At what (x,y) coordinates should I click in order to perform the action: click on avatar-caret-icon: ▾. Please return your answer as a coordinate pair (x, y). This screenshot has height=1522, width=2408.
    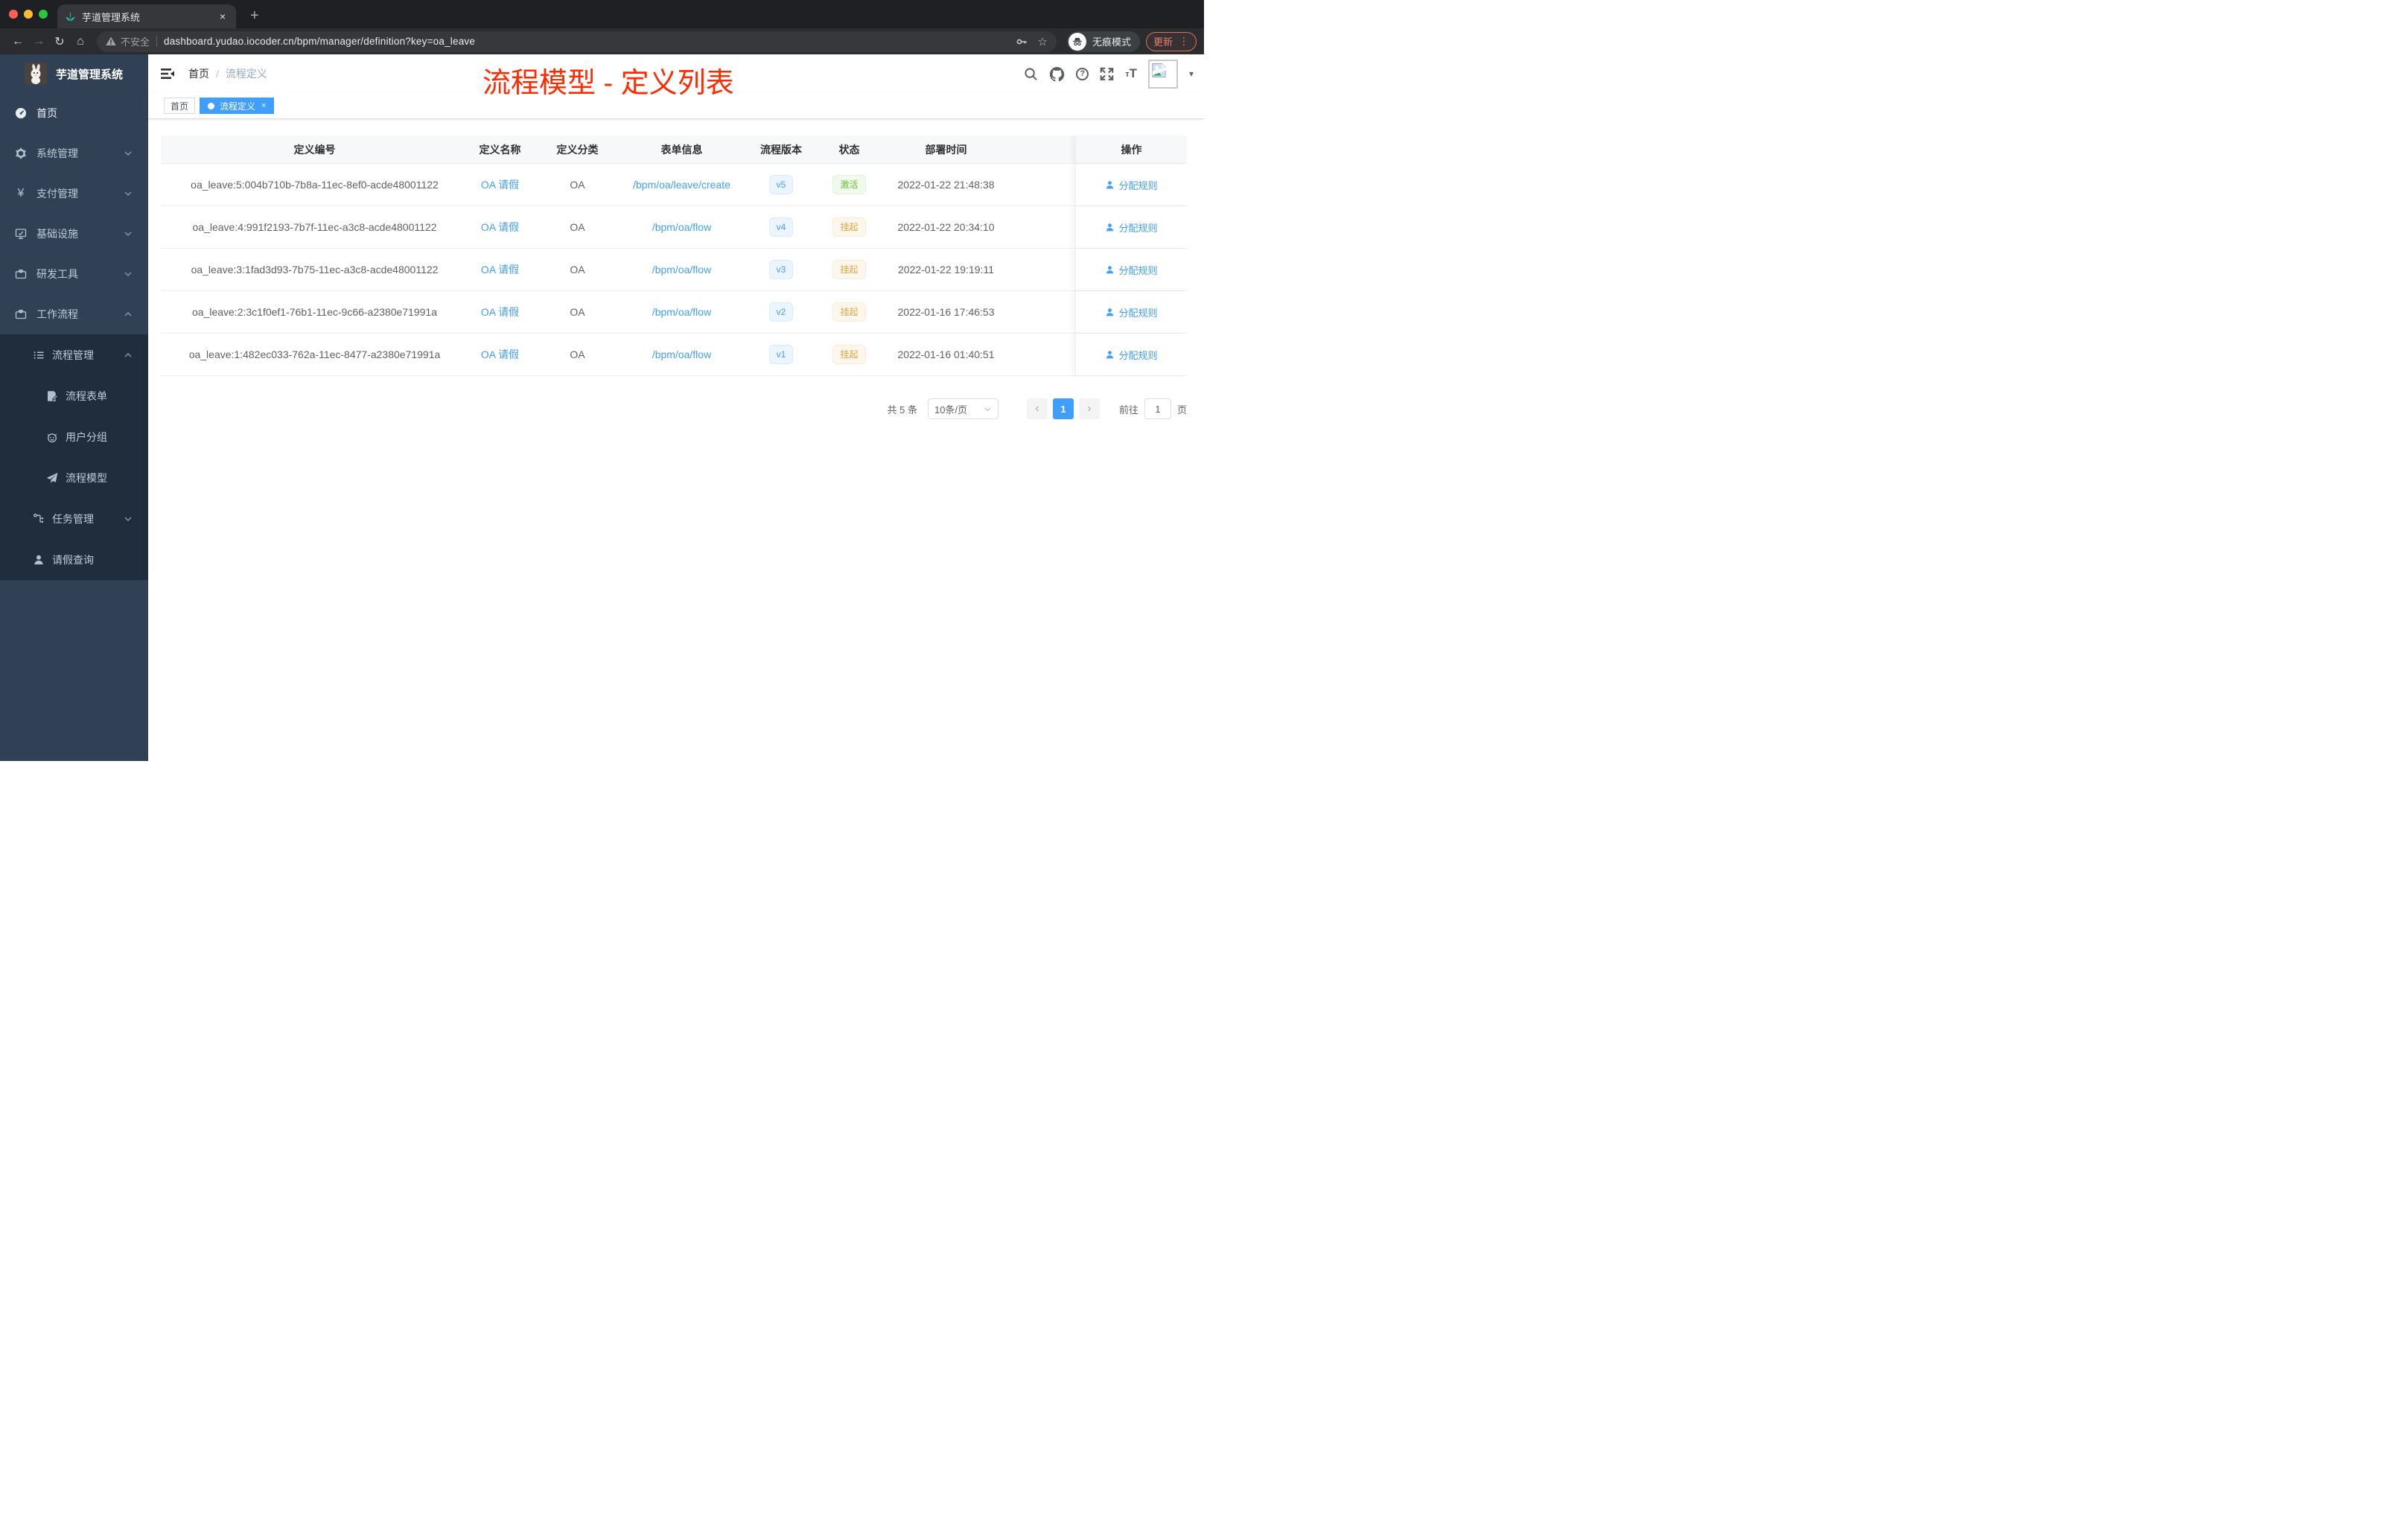
    Looking at the image, I should click on (1191, 74).